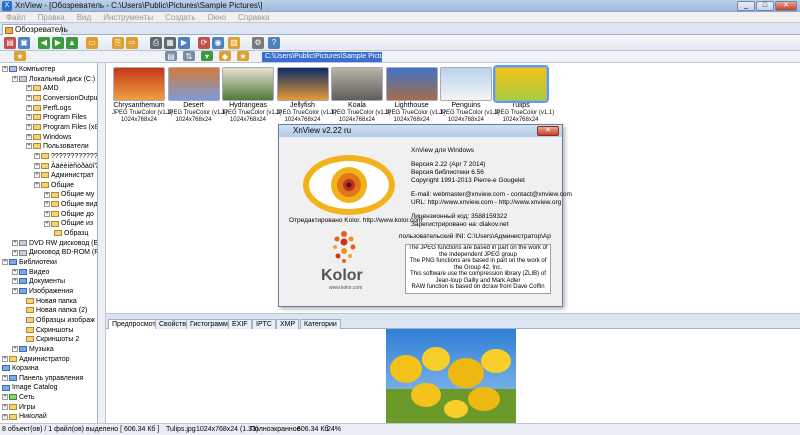 The width and height of the screenshot is (800, 435). What do you see at coordinates (84, 17) in the screenshot?
I see `menu-view: Вид` at bounding box center [84, 17].